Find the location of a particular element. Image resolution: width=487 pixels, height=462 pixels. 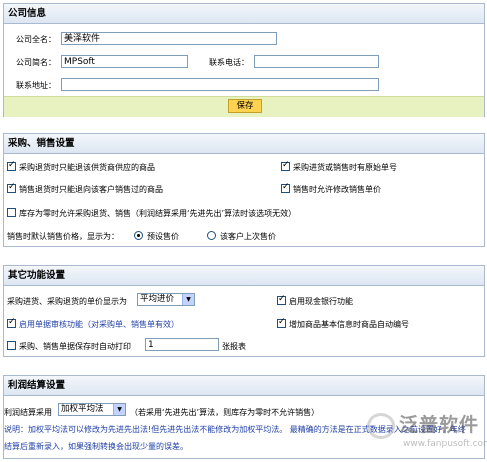

watermark-brand: 泛普软件 is located at coordinates (439, 425).